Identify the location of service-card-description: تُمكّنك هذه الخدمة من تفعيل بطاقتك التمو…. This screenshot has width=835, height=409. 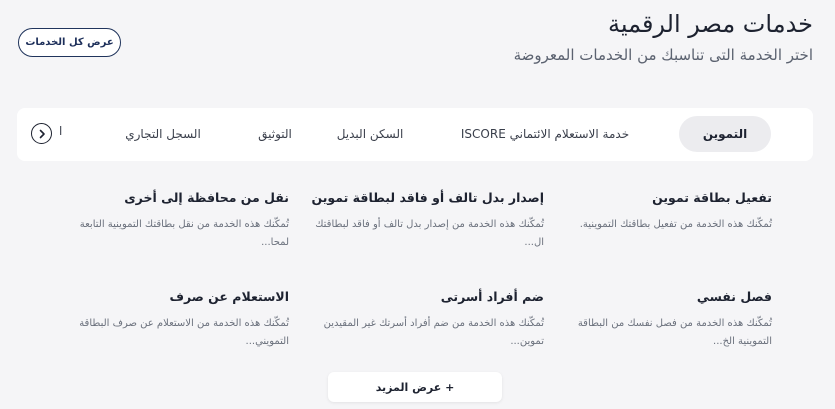
(675, 224).